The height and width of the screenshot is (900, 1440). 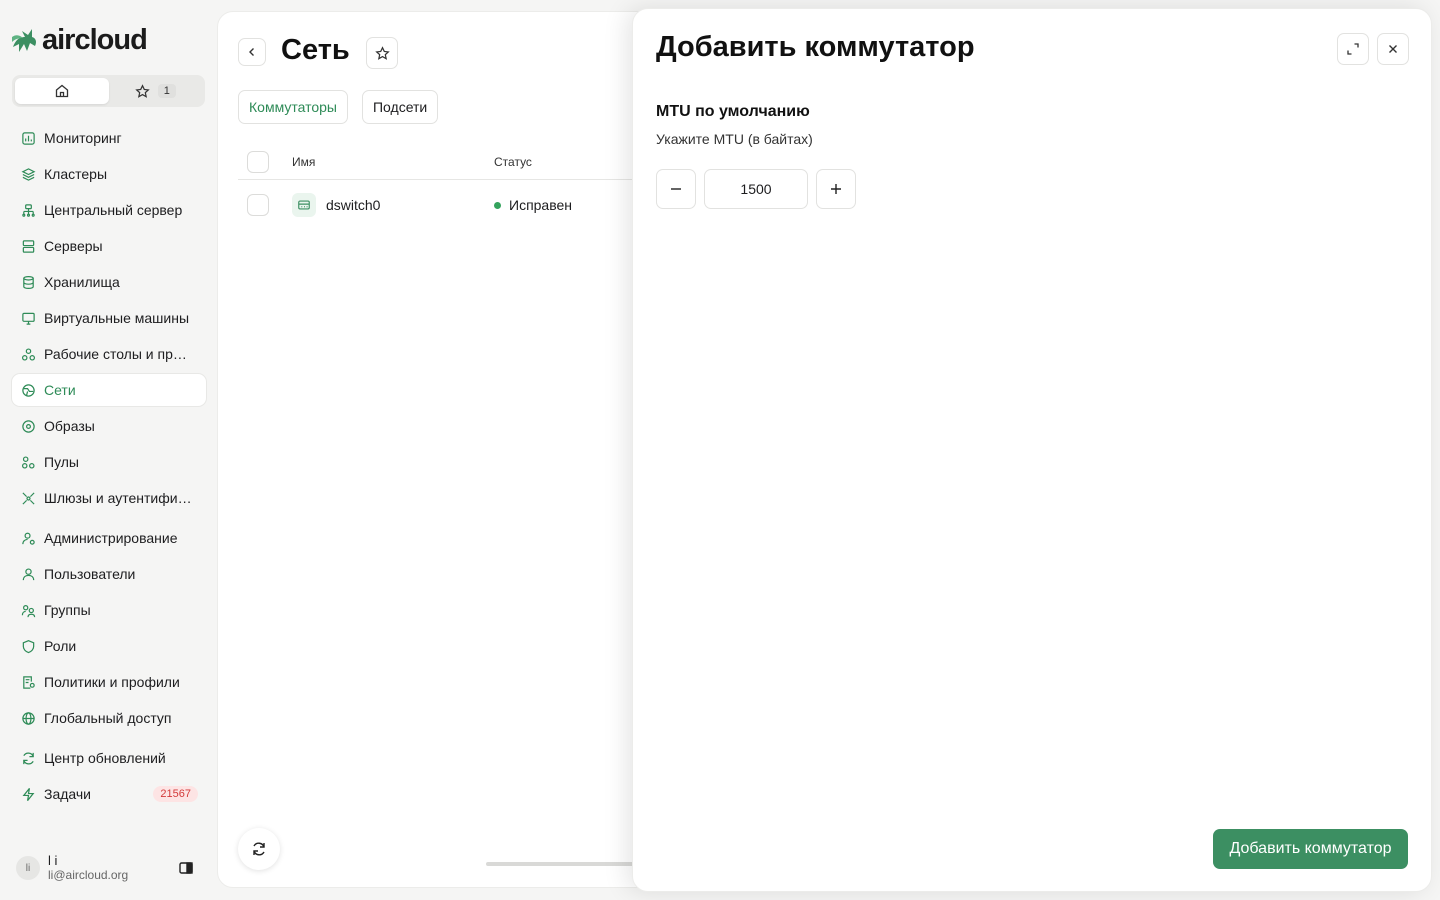 What do you see at coordinates (109, 462) in the screenshot?
I see `sidebar-item-pools: Пулы` at bounding box center [109, 462].